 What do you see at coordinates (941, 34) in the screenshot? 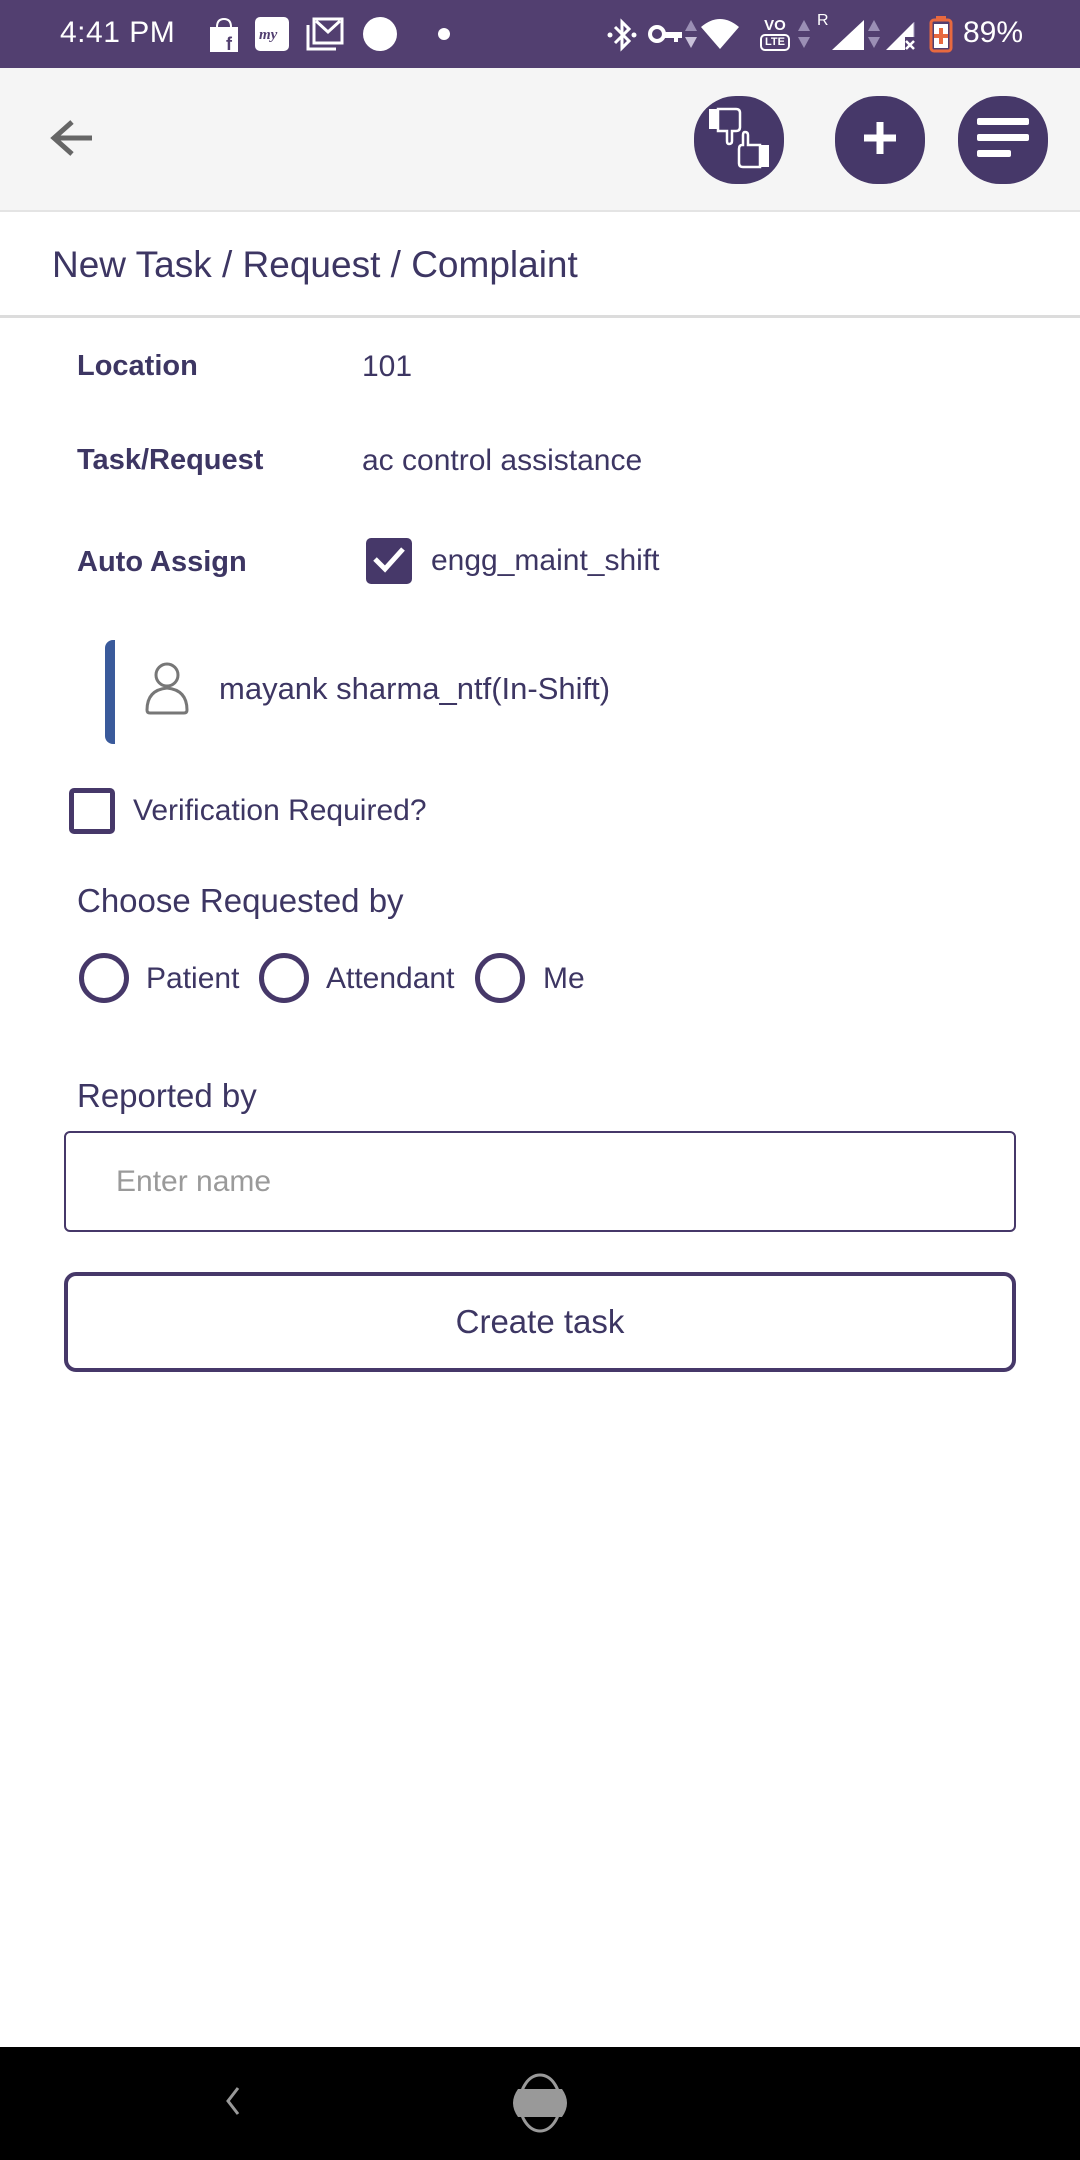
I see `battery-charging-icon` at bounding box center [941, 34].